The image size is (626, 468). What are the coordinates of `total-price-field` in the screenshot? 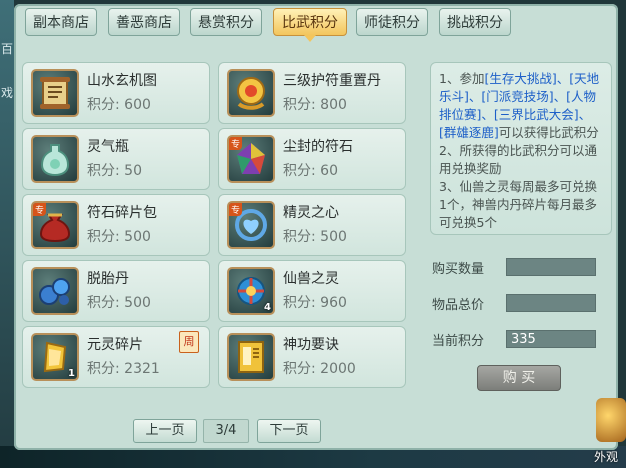 It's located at (551, 303).